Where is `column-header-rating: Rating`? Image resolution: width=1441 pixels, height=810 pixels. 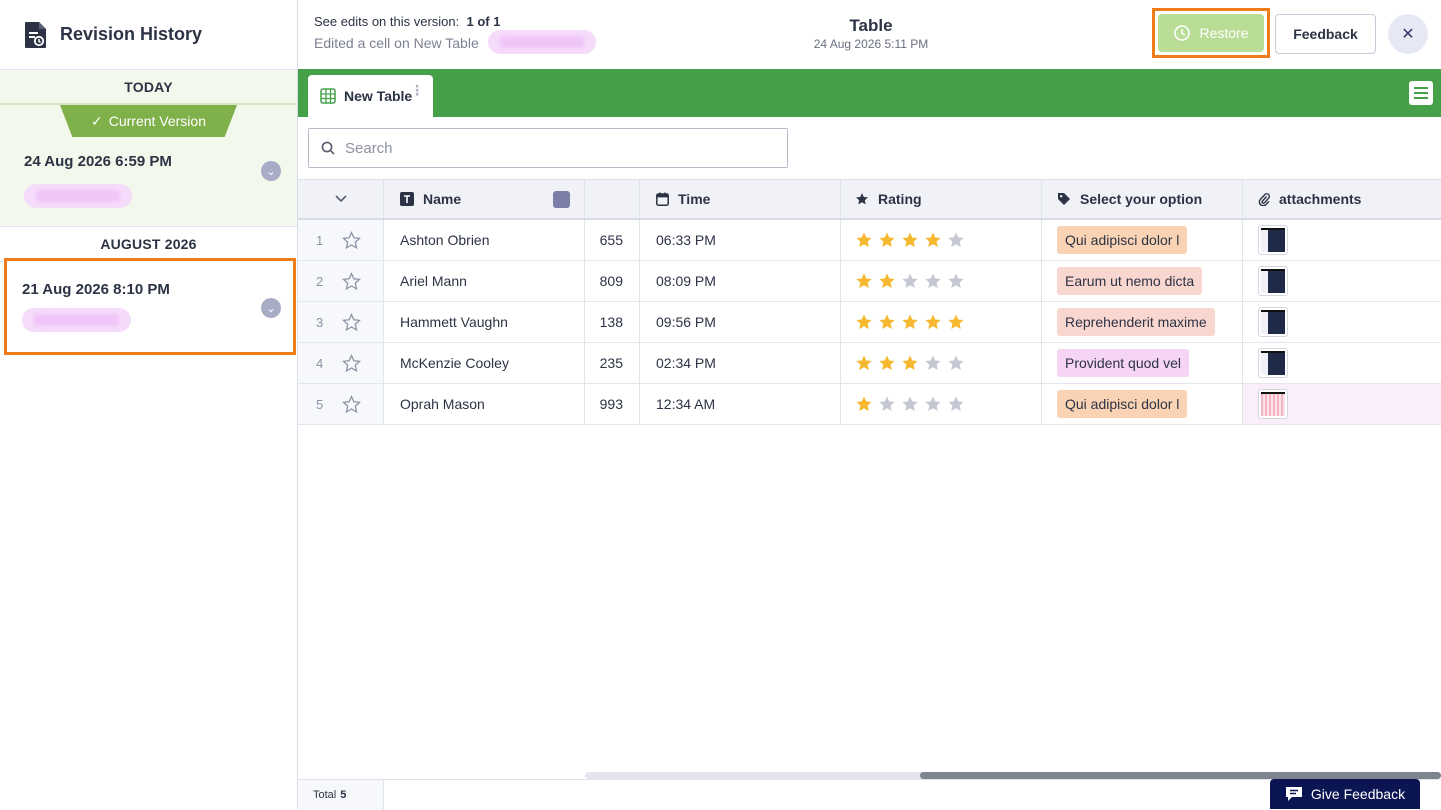 column-header-rating: Rating is located at coordinates (941, 199).